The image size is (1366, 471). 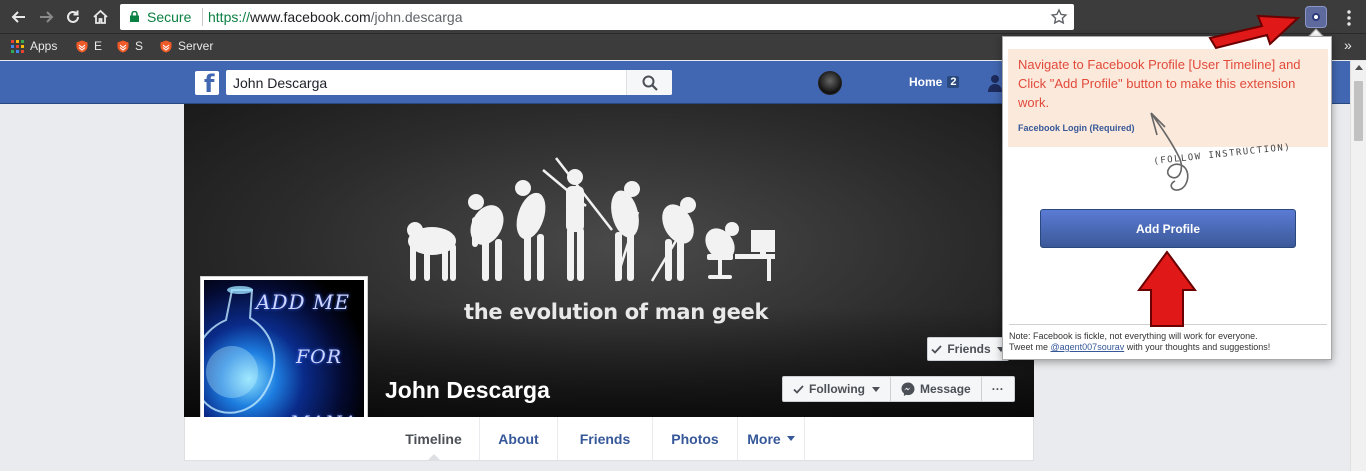 What do you see at coordinates (310, 17) in the screenshot?
I see `url-host: www.facebook.com` at bounding box center [310, 17].